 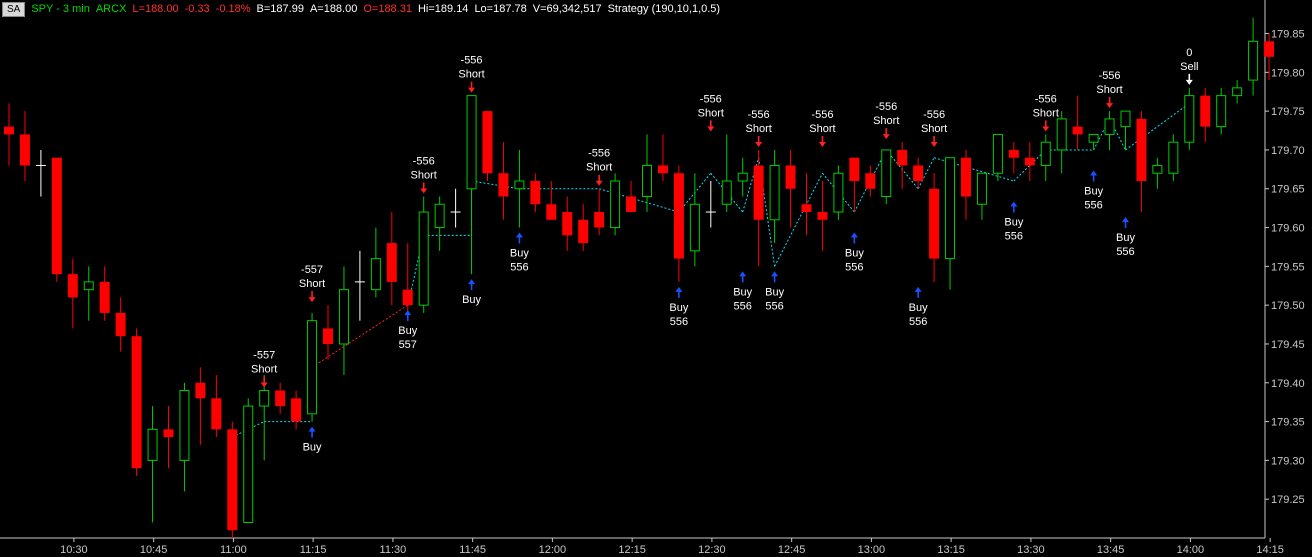 What do you see at coordinates (408, 330) in the screenshot?
I see `buy-signal: Buy 557` at bounding box center [408, 330].